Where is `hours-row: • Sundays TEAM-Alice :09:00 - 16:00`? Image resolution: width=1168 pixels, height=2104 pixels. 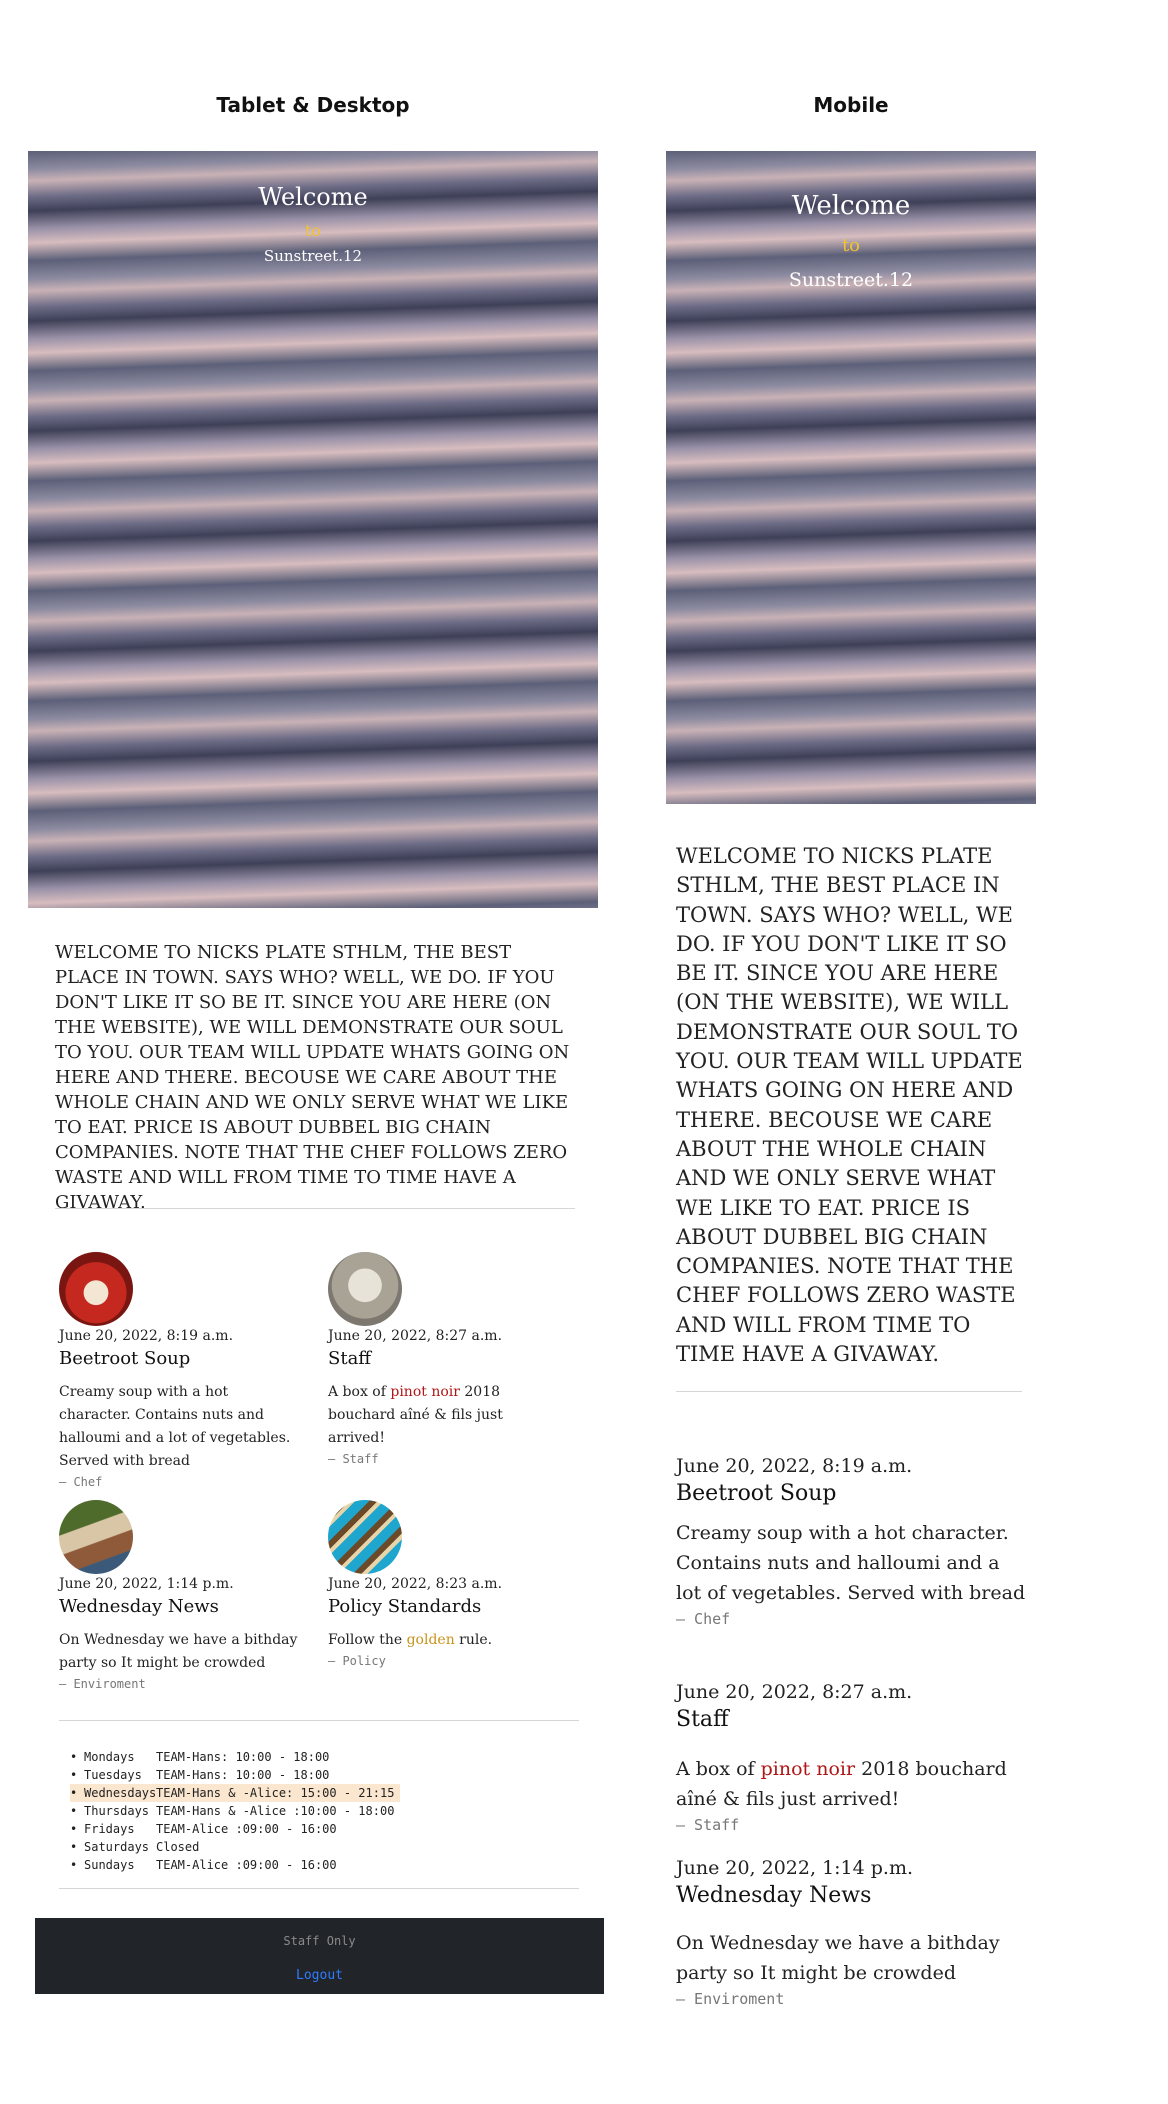
hours-row: • Sundays TEAM-Alice :09:00 - 16:00 is located at coordinates (203, 1865).